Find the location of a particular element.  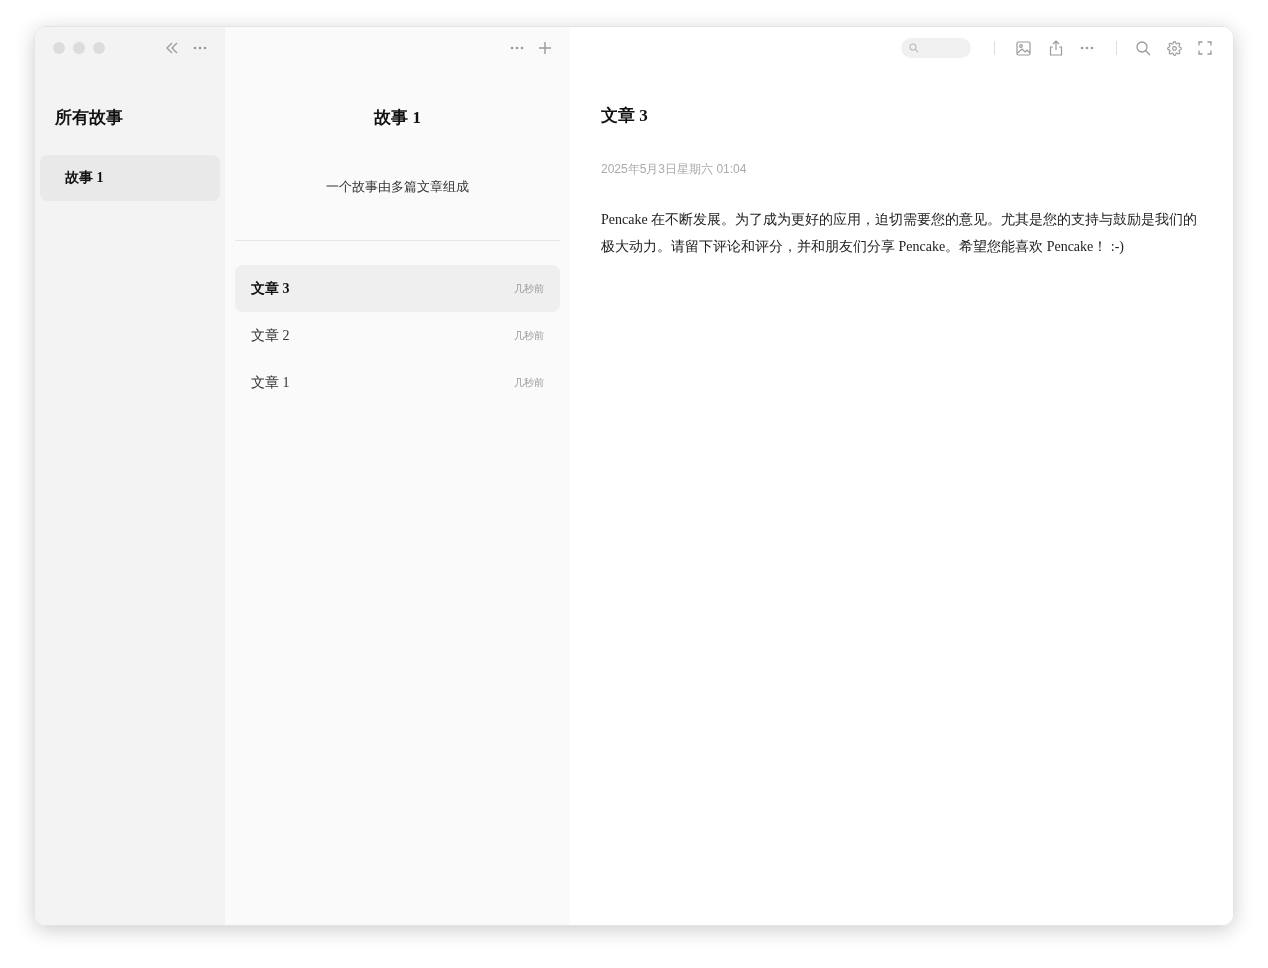

story-description: 一个故事由多篇文章组成 is located at coordinates (397, 186).